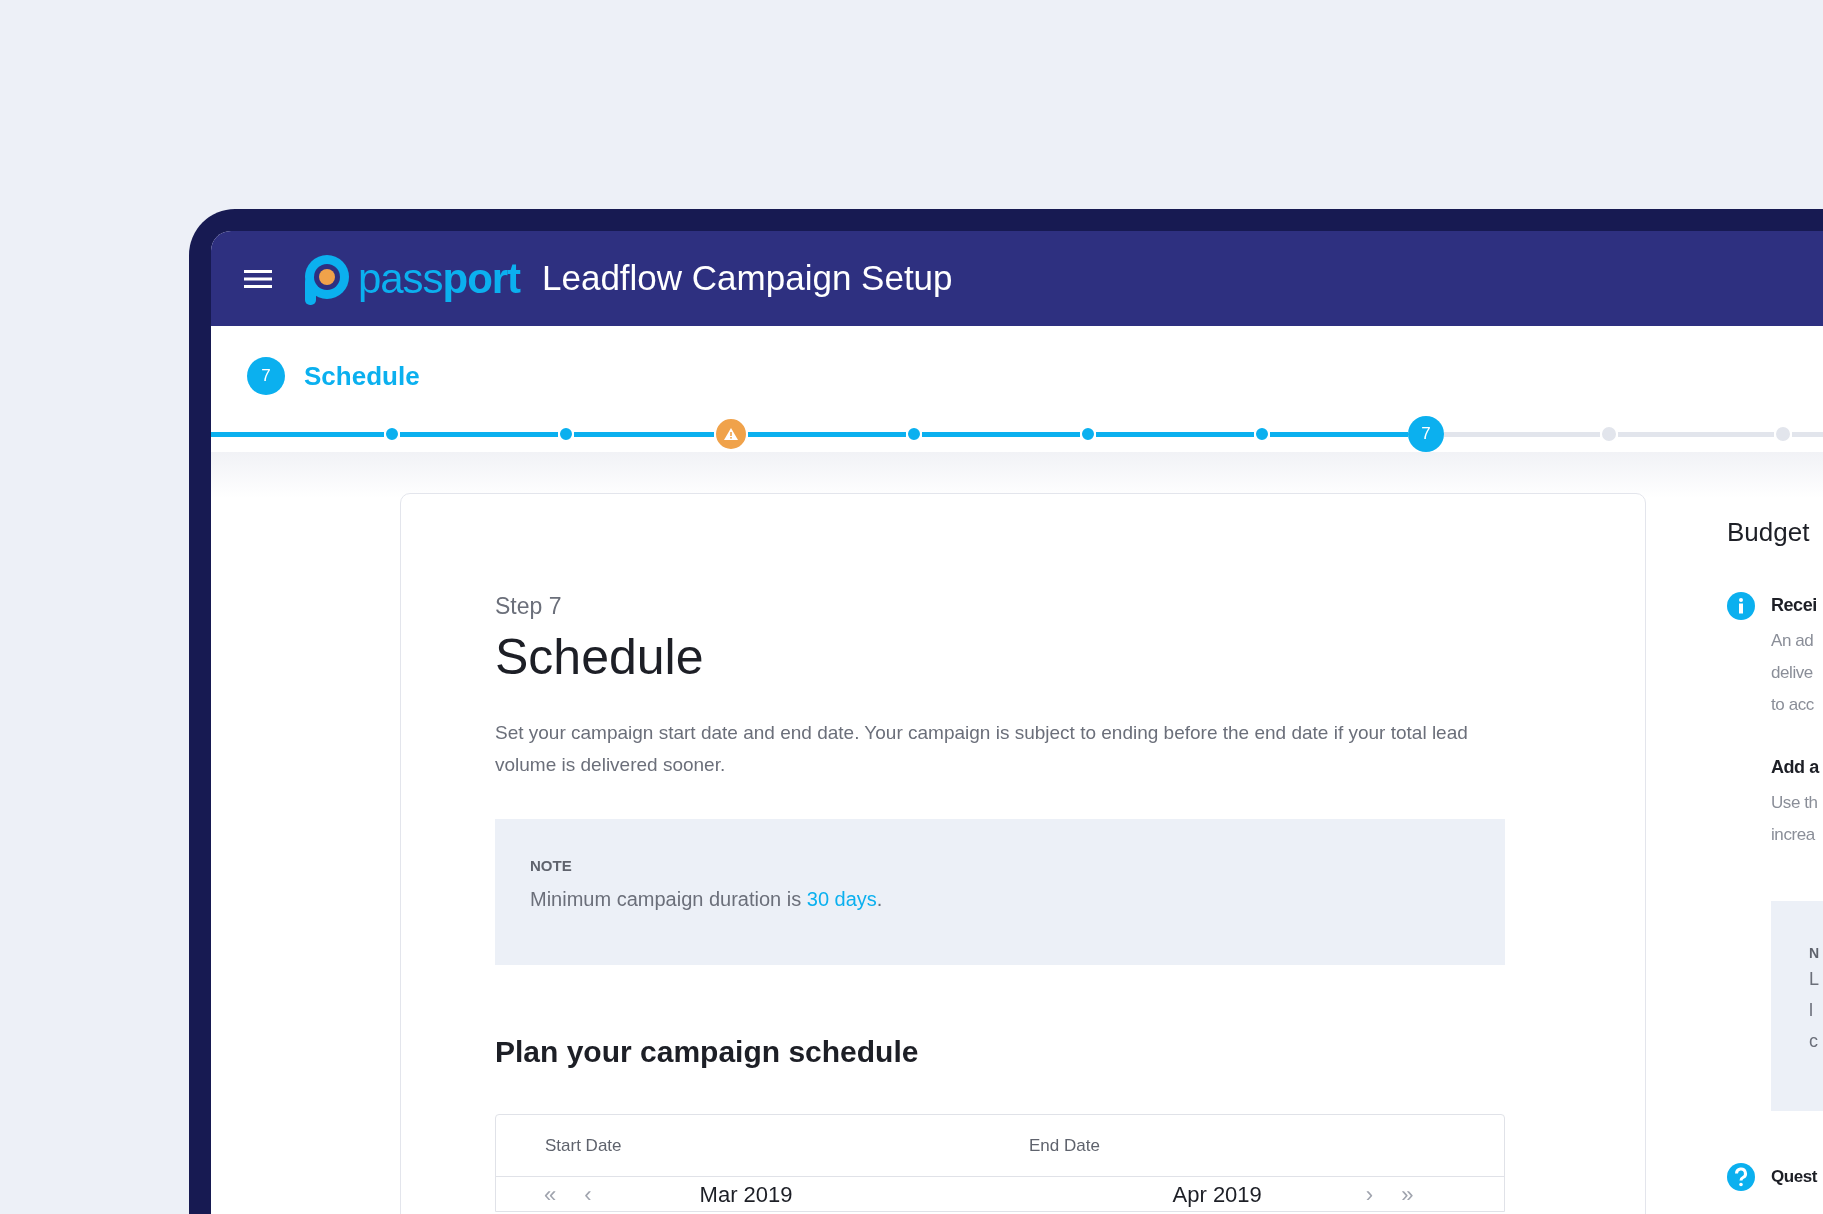 This screenshot has height=1214, width=1823. Describe the element at coordinates (982, 749) in the screenshot. I see `description-text: Set your campaign start date and end date. Your campaign is subject to ending before the end date if your total lead volume is delivered sooner.` at that location.